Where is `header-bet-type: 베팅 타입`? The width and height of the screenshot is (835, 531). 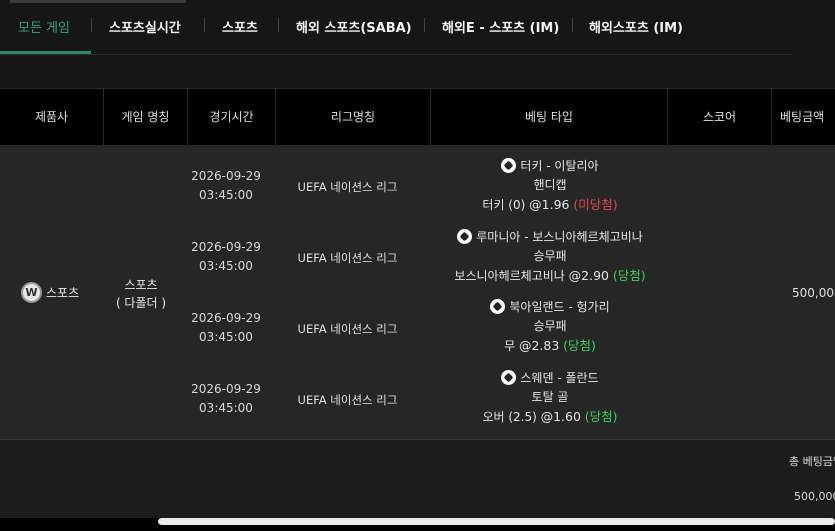
header-bet-type: 베팅 타입 is located at coordinates (549, 117).